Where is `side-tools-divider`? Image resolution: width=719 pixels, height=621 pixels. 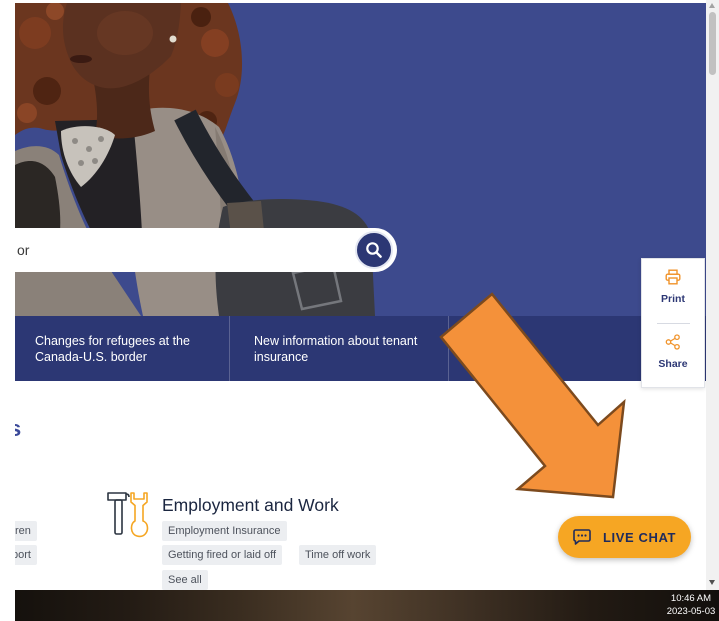
side-tools-divider is located at coordinates (673, 323).